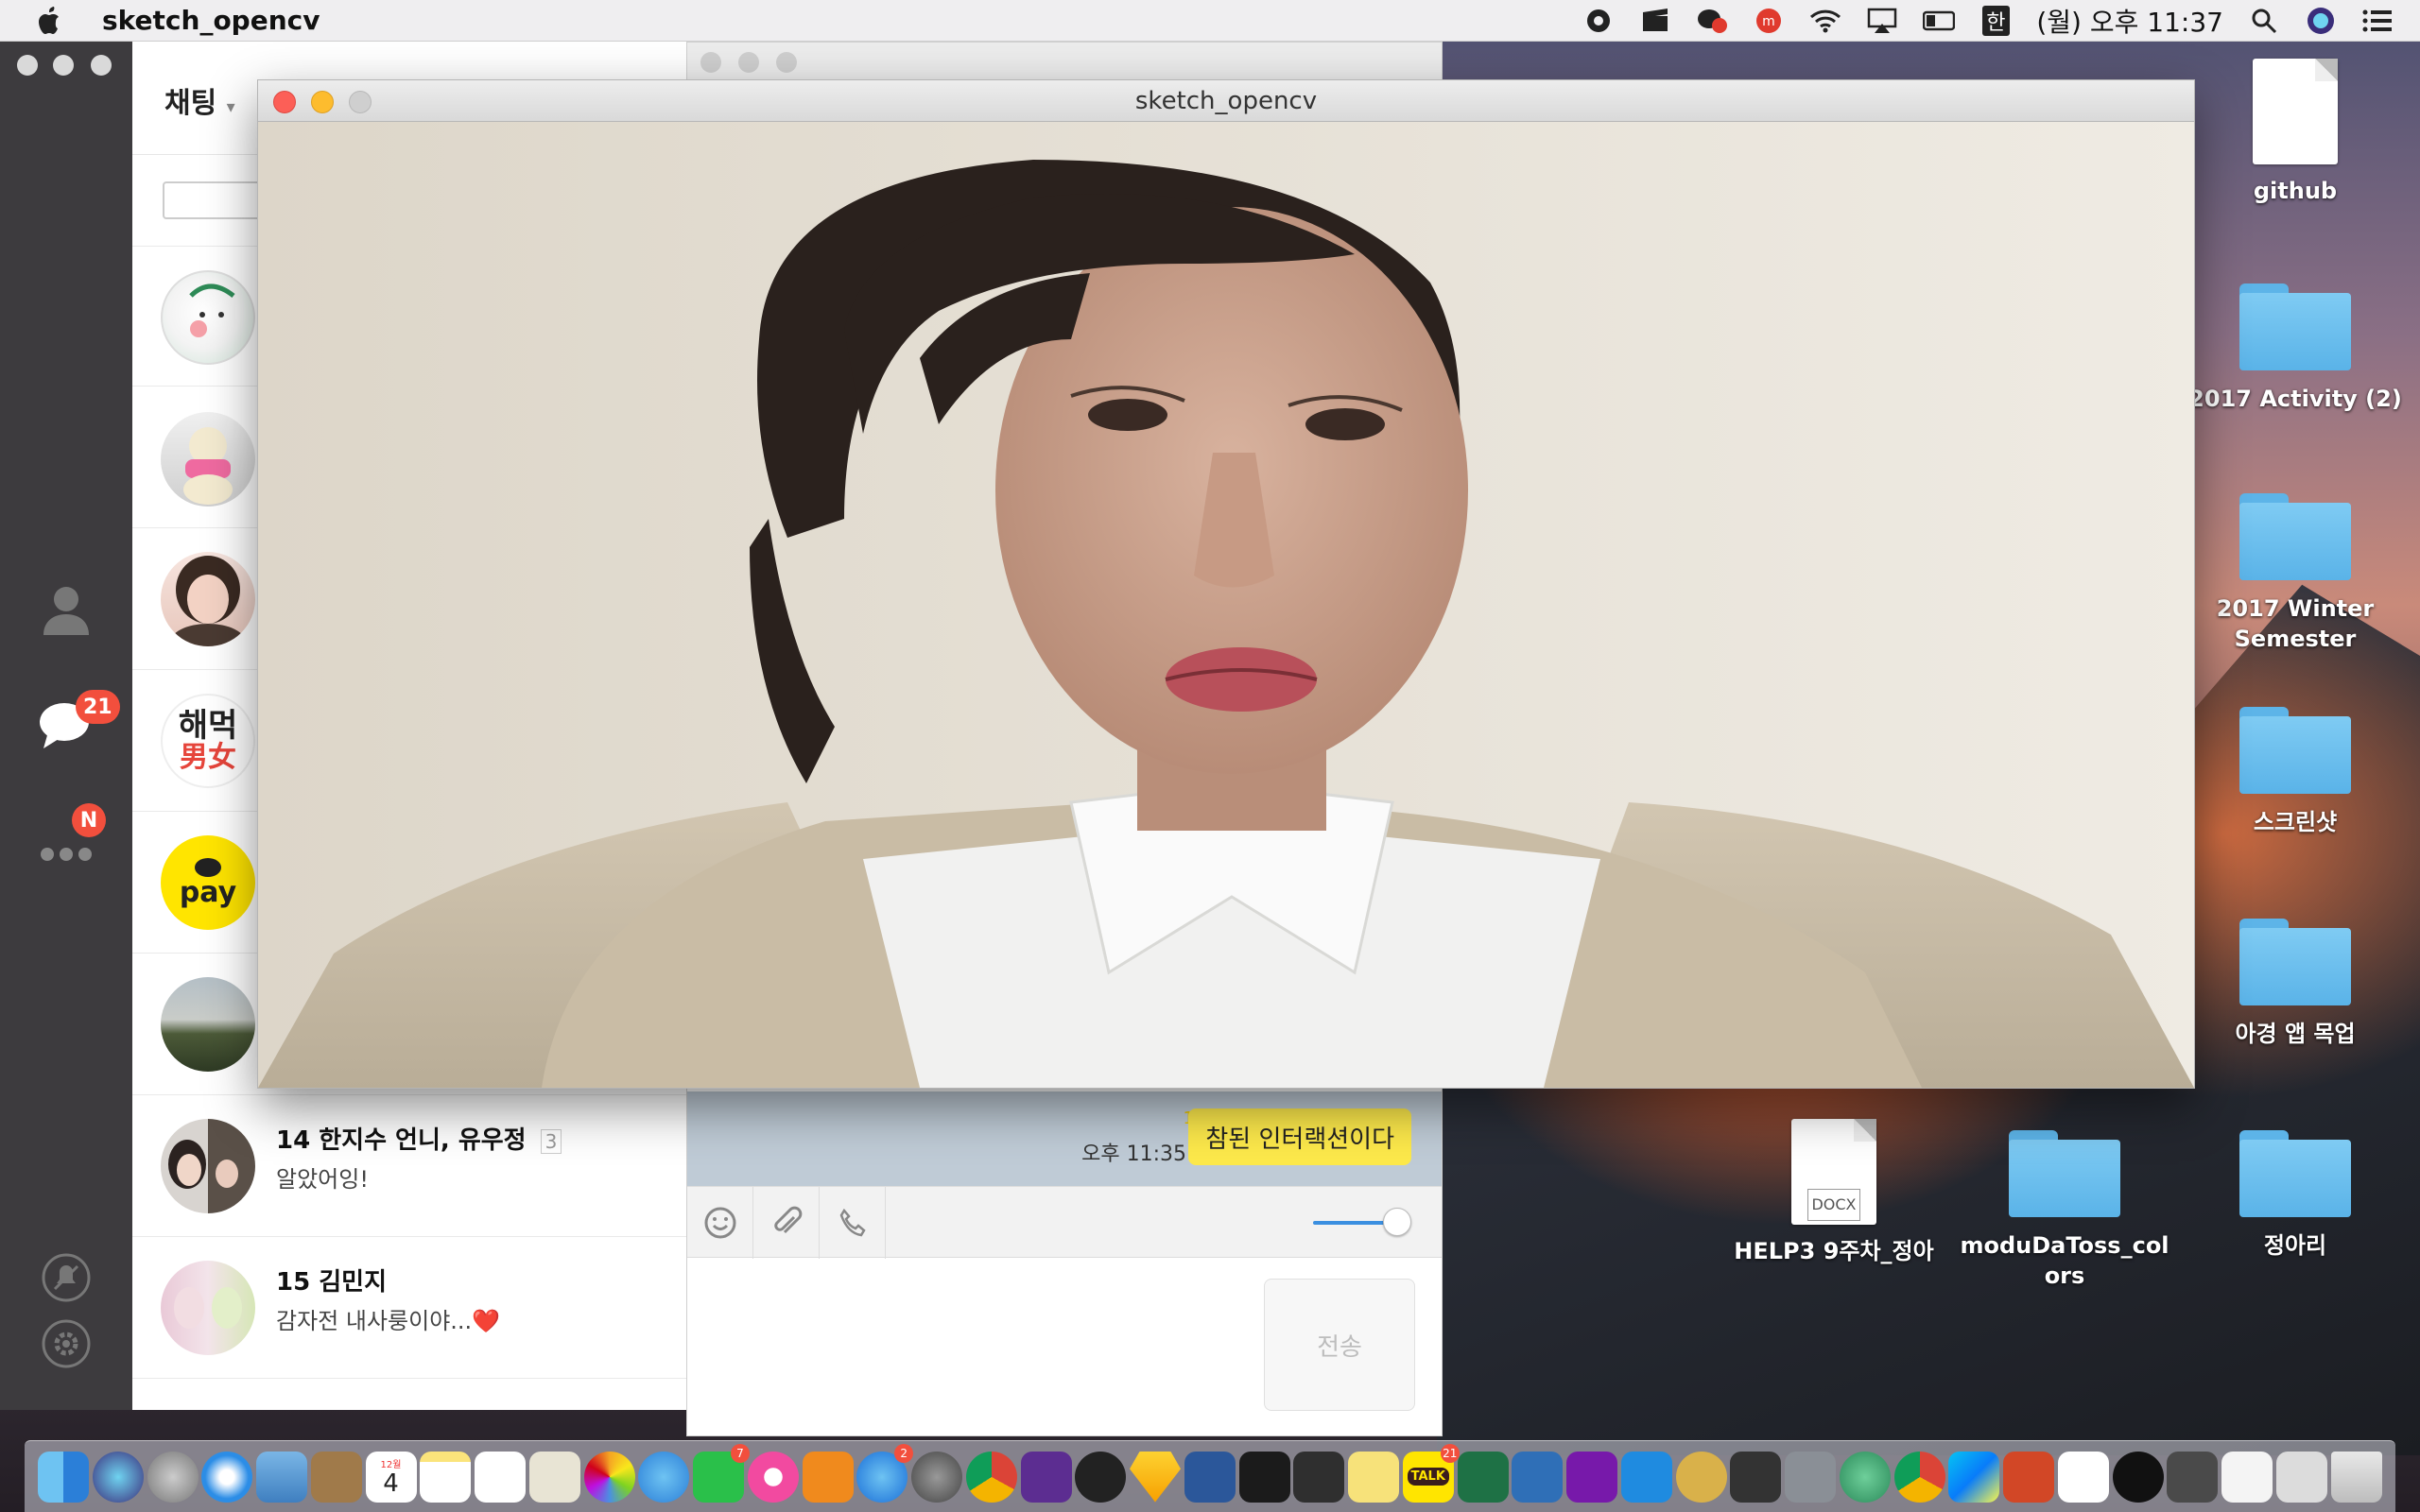  What do you see at coordinates (1865, 1477) in the screenshot?
I see `atom-icon` at bounding box center [1865, 1477].